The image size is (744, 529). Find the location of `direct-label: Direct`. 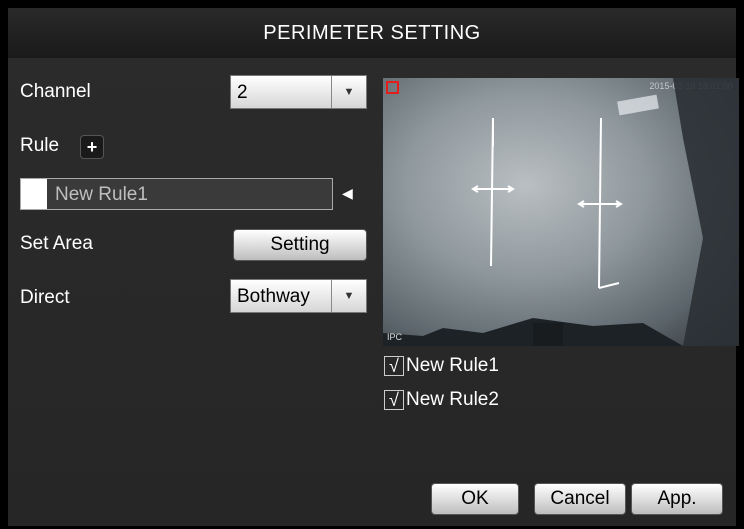

direct-label: Direct is located at coordinates (45, 297).